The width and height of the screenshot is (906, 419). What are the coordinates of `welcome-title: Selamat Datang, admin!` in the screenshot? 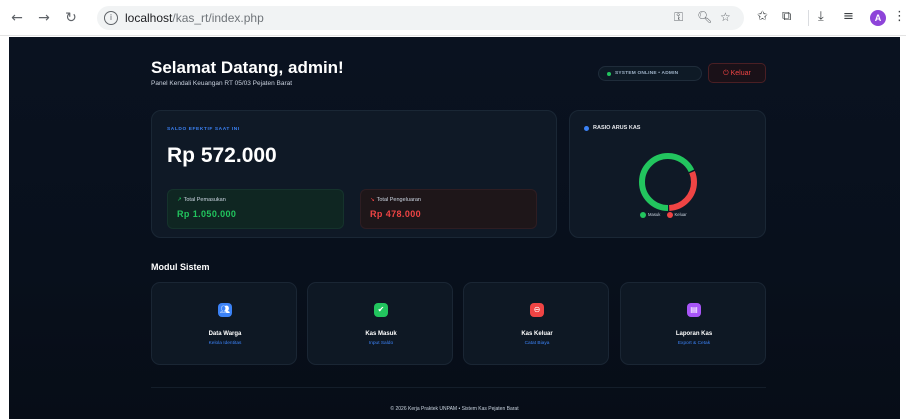 It's located at (247, 67).